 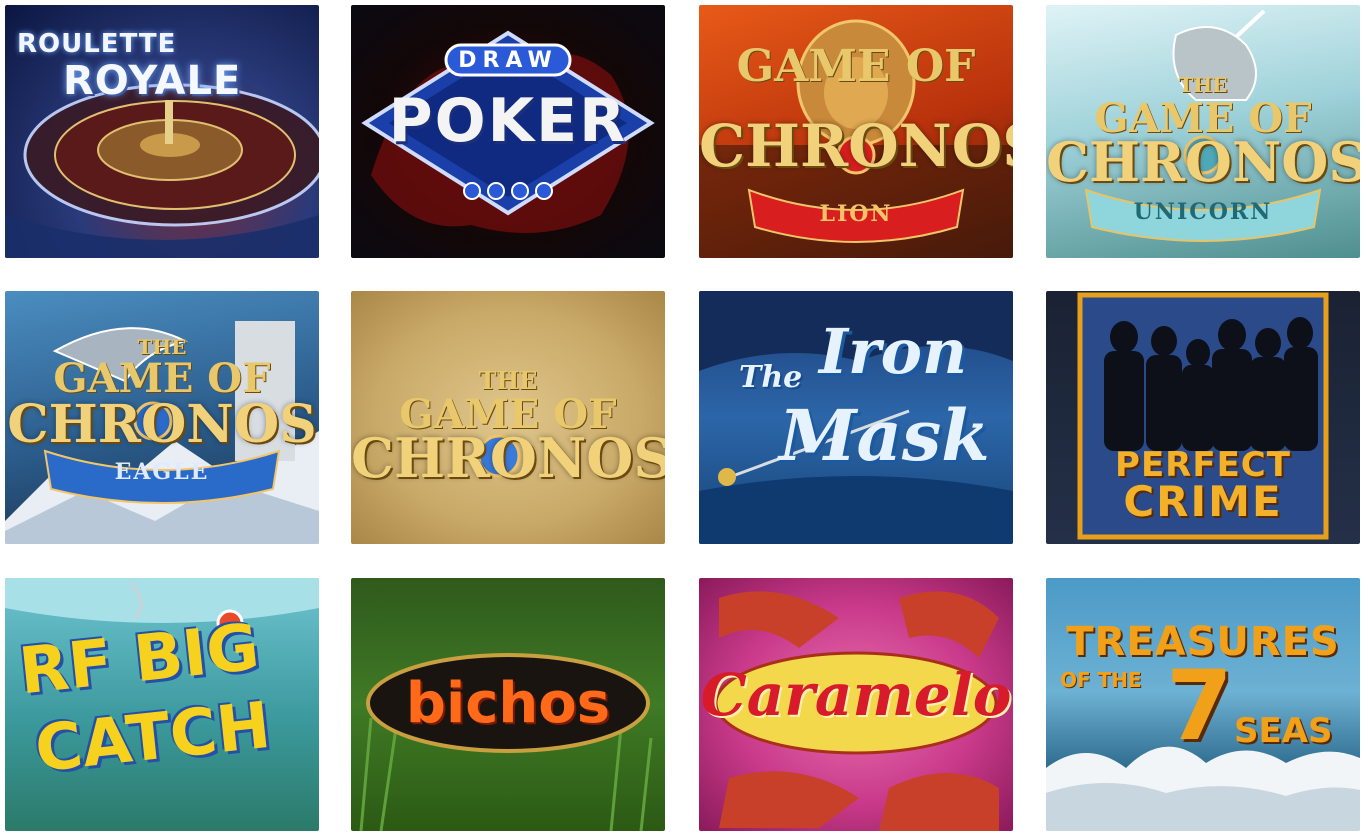 I want to click on game-subtitle-ribbon: EAGLE, so click(x=162, y=472).